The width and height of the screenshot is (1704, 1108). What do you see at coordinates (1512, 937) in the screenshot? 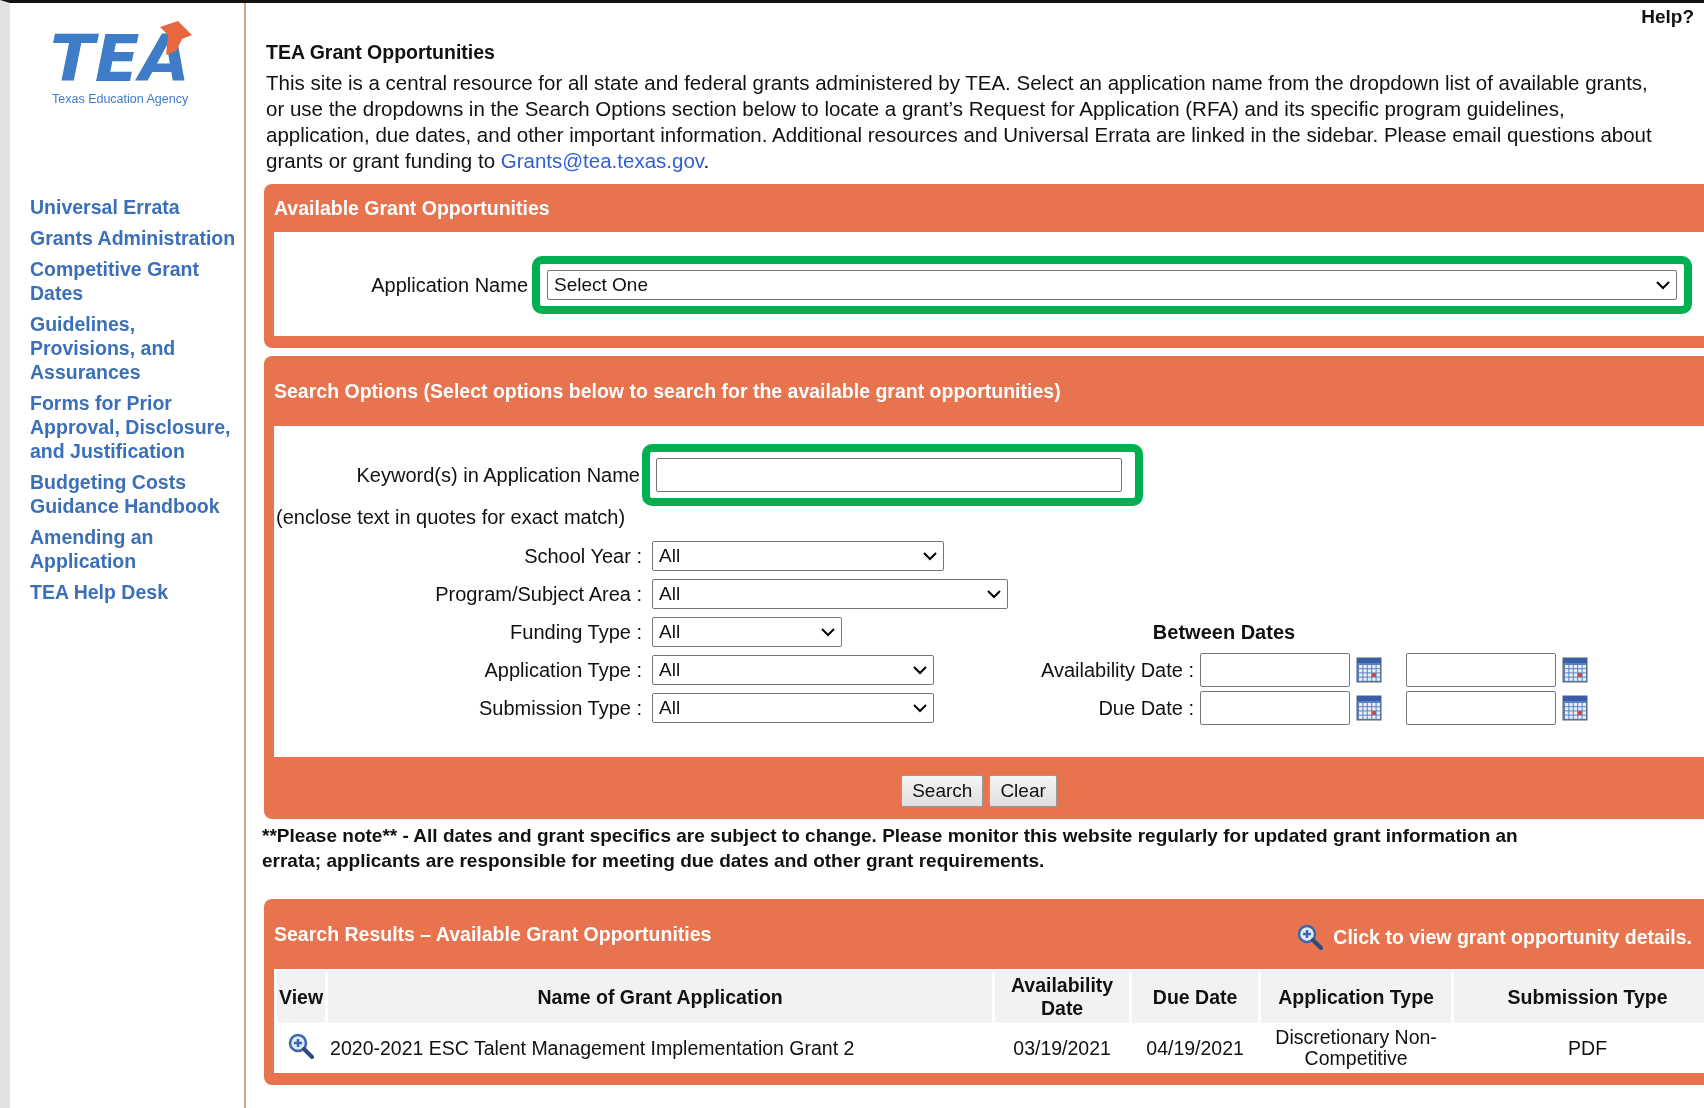
I see `hint-text: Click to view grant opportunity details.` at bounding box center [1512, 937].